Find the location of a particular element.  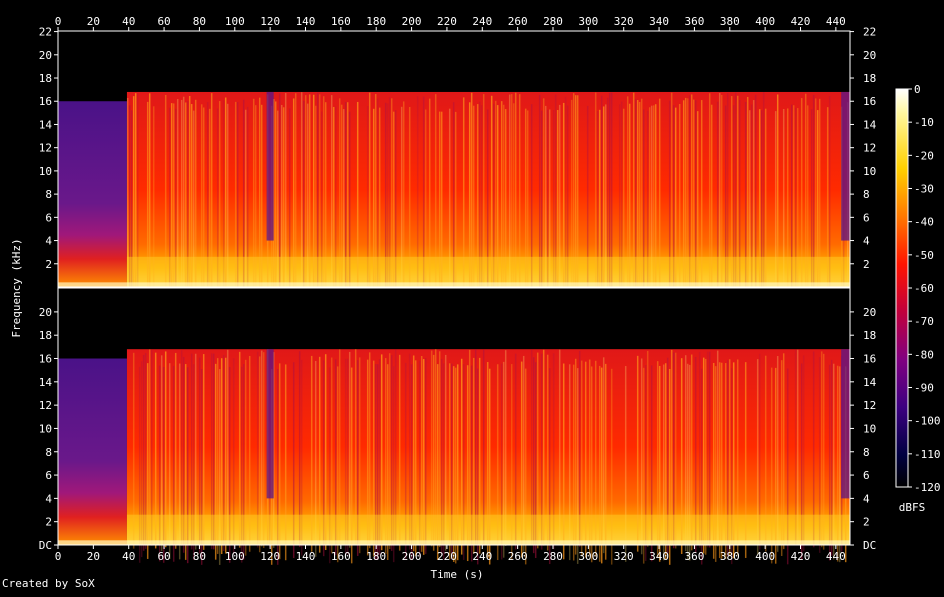

x-tick-label-bottom: 300 is located at coordinates (588, 556).